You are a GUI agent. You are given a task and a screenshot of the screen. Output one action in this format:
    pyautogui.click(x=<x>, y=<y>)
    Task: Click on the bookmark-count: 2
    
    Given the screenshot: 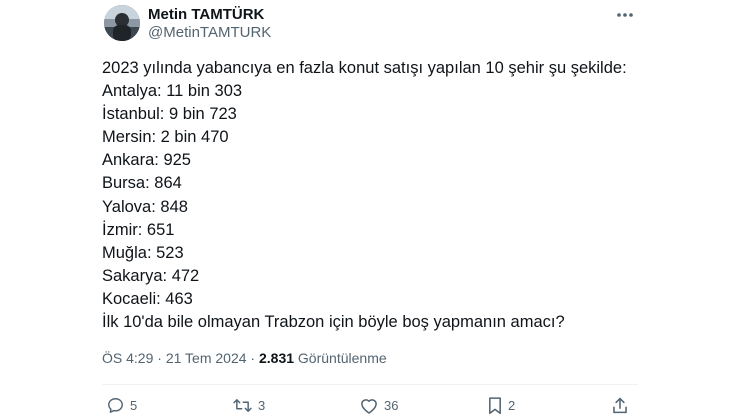 What is the action you would take?
    pyautogui.click(x=512, y=405)
    